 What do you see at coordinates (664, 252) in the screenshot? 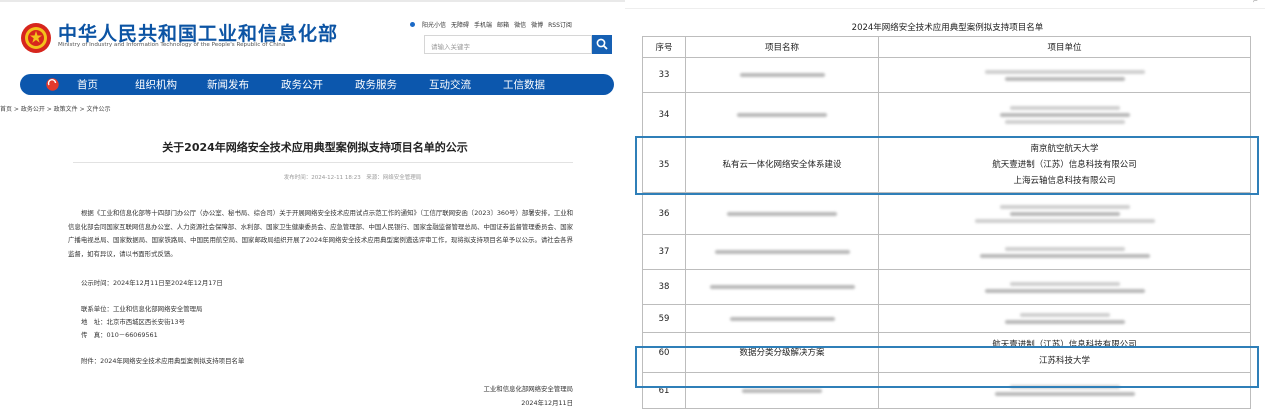
I see `row-number: 37` at bounding box center [664, 252].